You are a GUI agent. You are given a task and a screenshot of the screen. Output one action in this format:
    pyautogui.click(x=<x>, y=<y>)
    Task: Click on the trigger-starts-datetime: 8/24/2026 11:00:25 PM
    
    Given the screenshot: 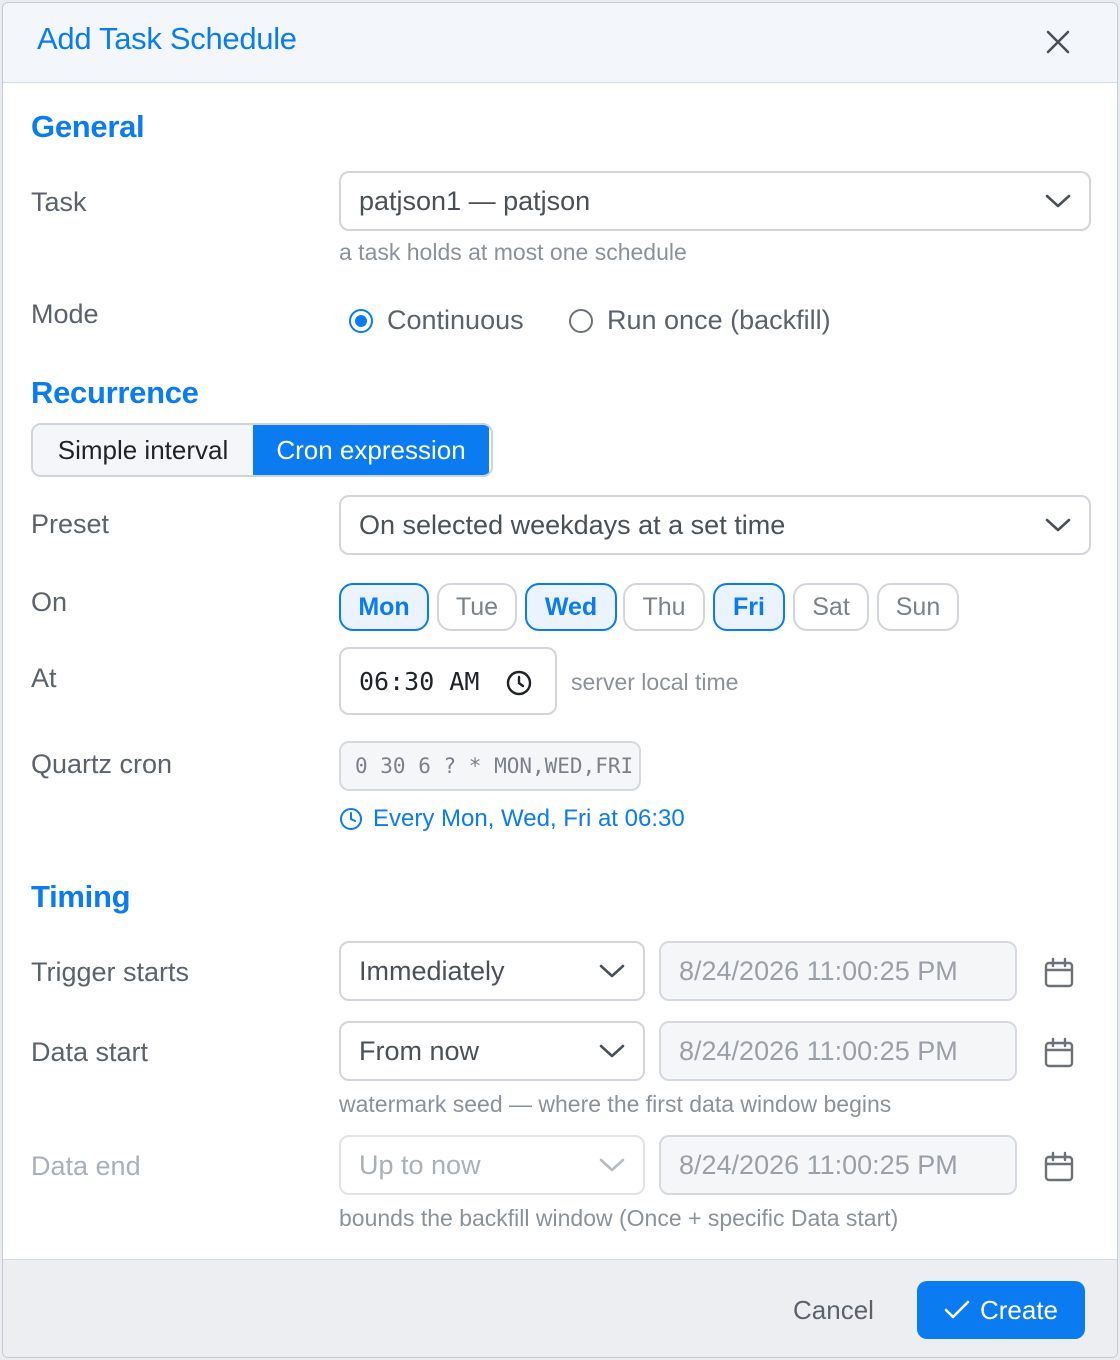 What is the action you would take?
    pyautogui.click(x=838, y=971)
    